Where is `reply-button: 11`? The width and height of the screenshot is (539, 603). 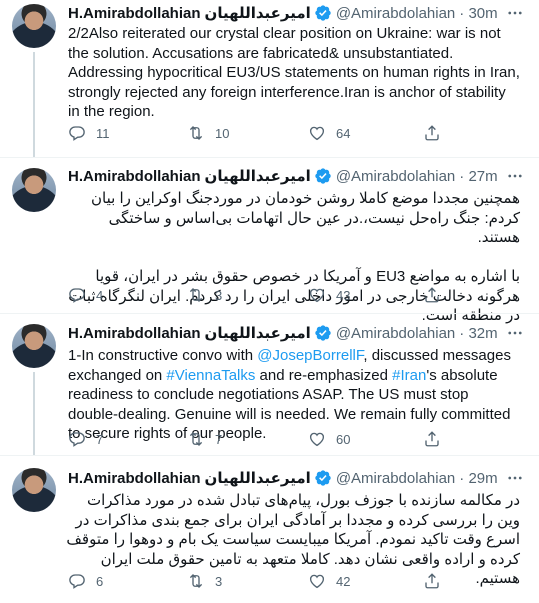
reply-button: 11 is located at coordinates (89, 133).